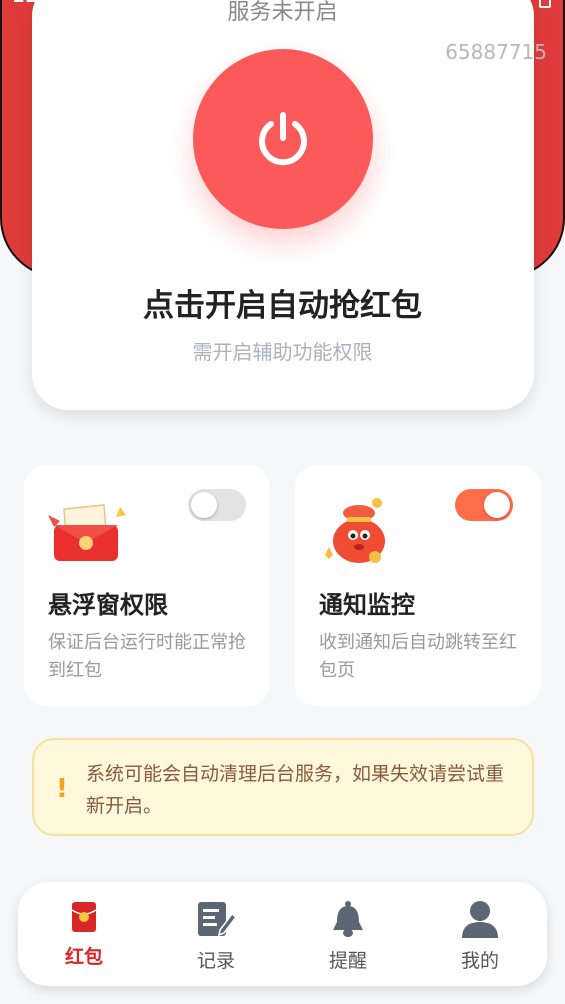  Describe the element at coordinates (108, 605) in the screenshot. I see `feature-title: 悬浮窗权限` at that location.